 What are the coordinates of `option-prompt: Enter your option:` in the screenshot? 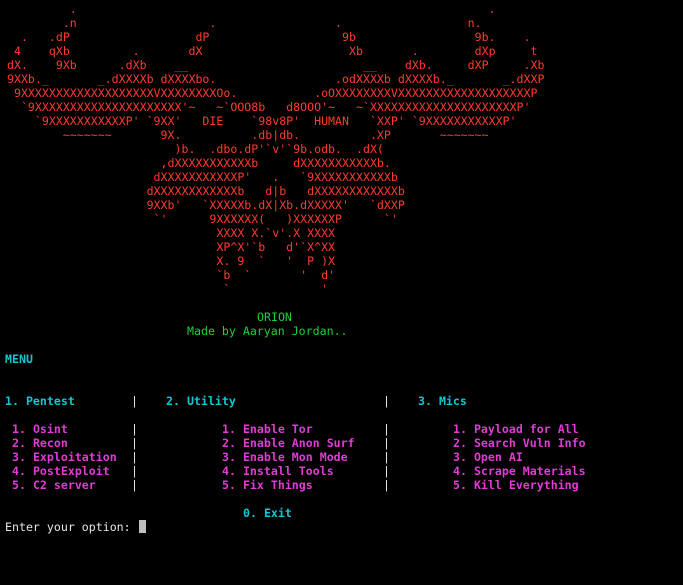 It's located at (75, 527).